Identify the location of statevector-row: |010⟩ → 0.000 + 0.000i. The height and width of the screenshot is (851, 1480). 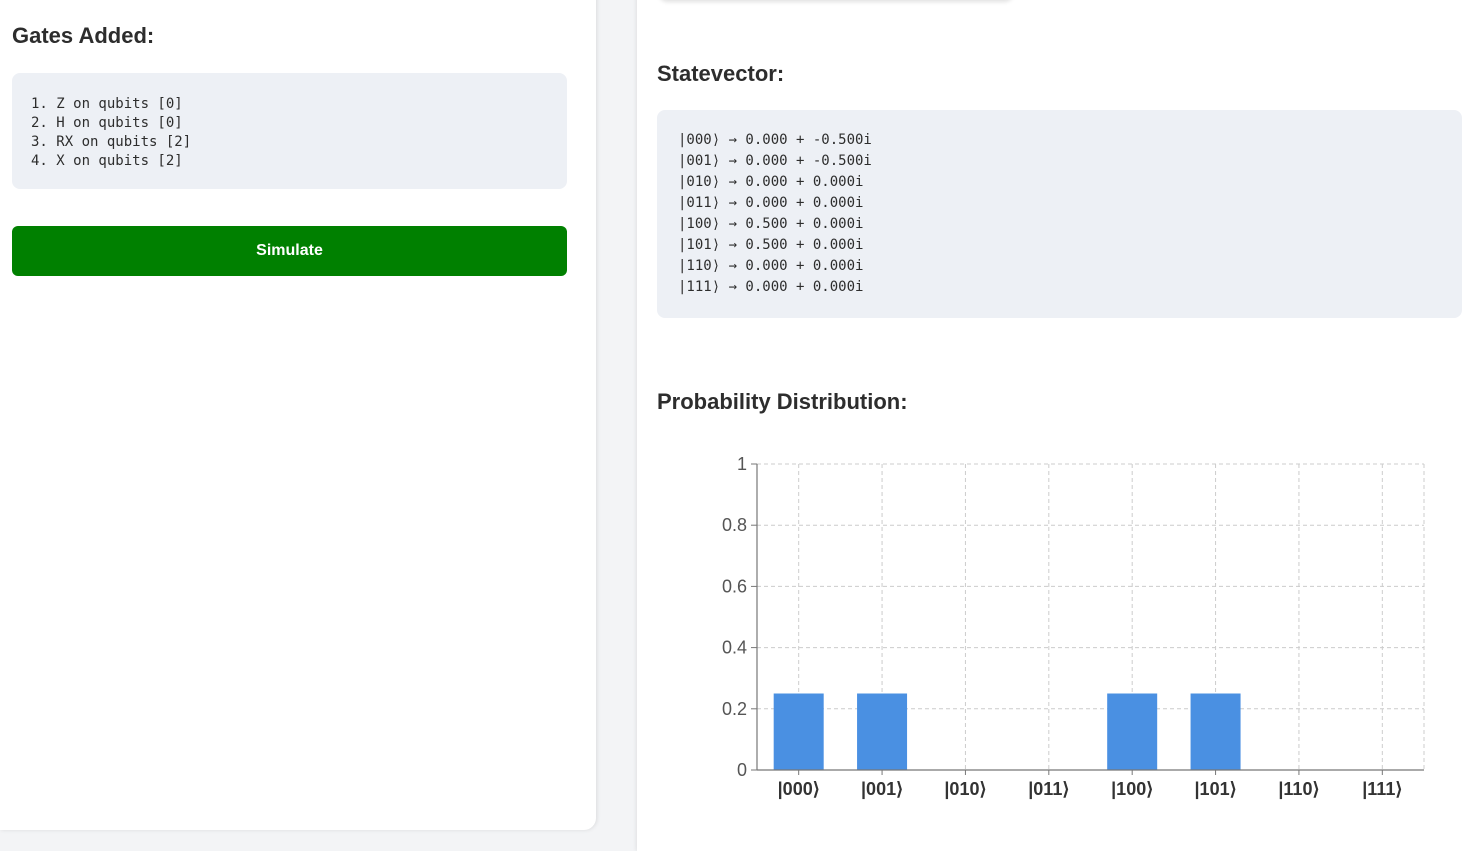
(771, 182).